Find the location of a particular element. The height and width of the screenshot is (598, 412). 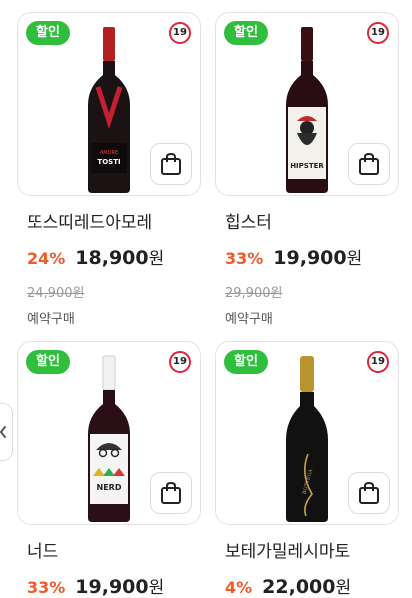

label-top-text: AMORE is located at coordinates (109, 153).